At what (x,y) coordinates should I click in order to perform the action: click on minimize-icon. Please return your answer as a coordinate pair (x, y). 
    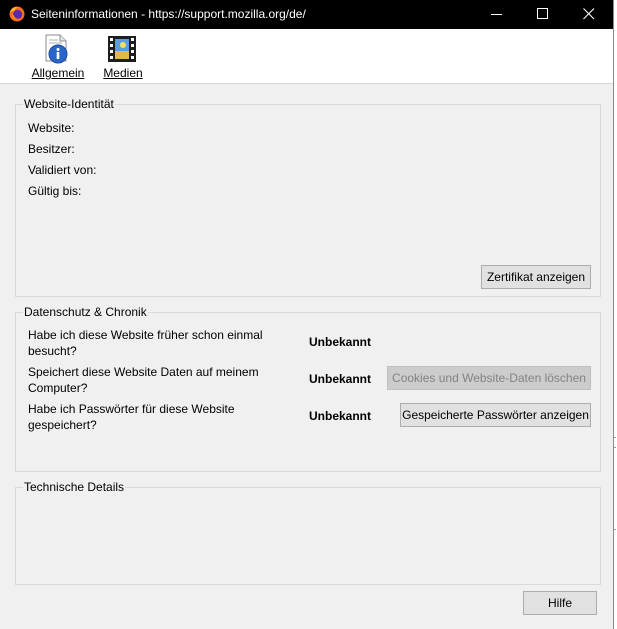
    Looking at the image, I should click on (496, 14).